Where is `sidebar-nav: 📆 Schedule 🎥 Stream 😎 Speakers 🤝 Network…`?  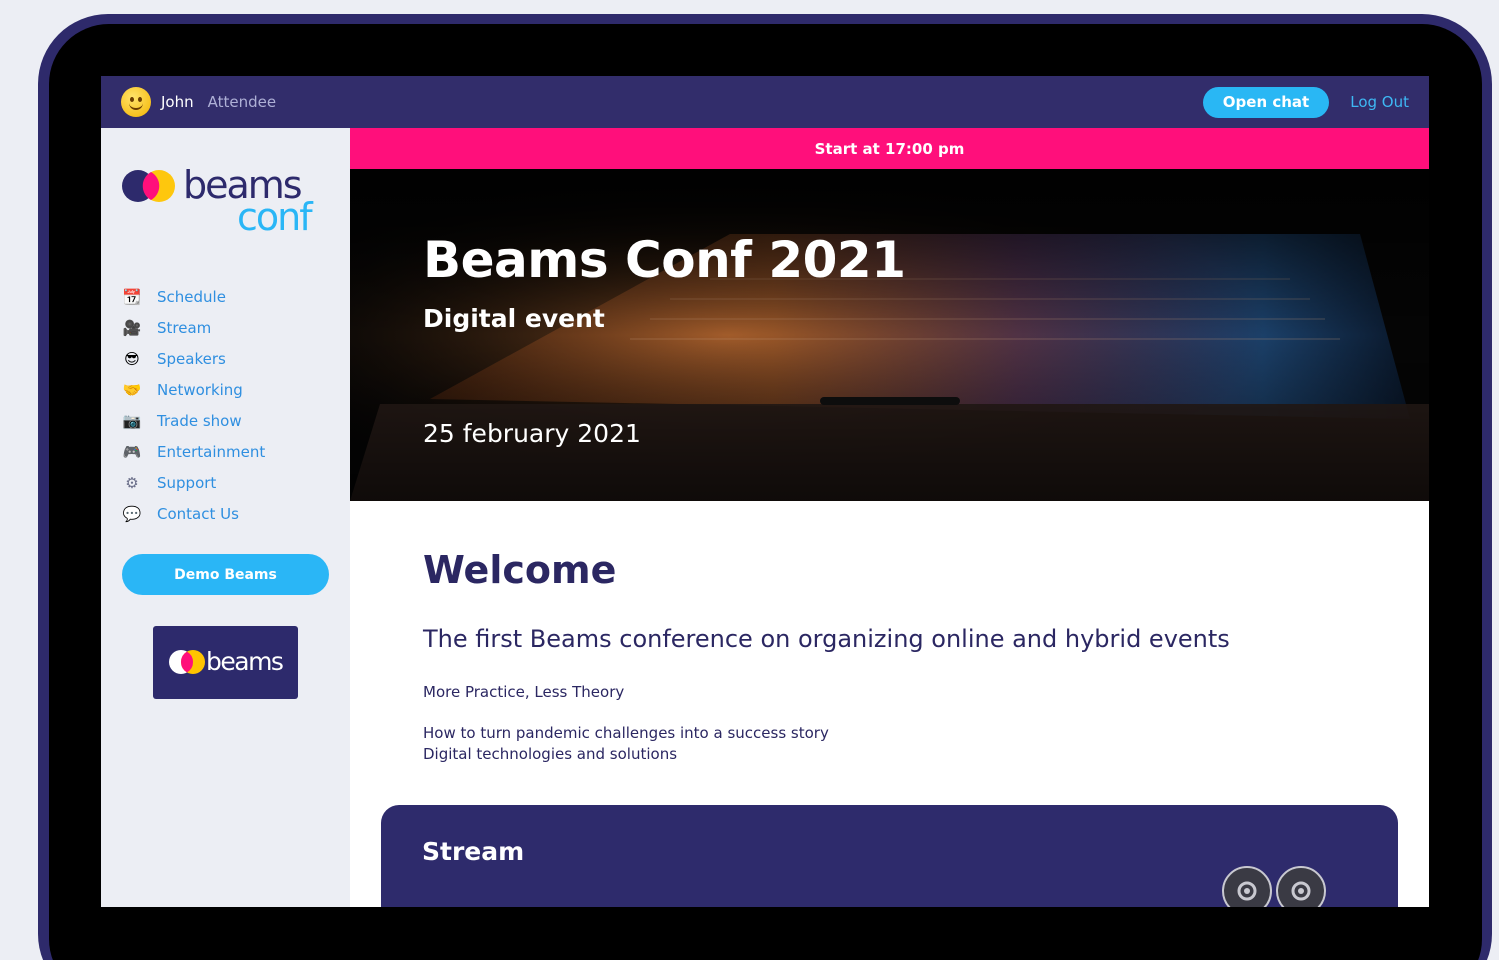
sidebar-nav: 📆 Schedule 🎥 Stream 😎 Speakers 🤝 Network… is located at coordinates (193, 405).